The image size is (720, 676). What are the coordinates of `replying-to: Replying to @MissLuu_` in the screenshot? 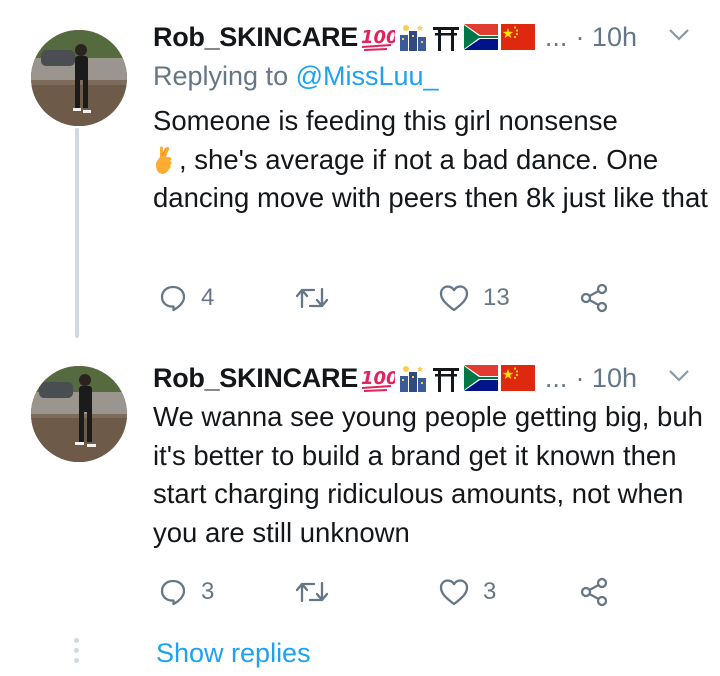 It's located at (296, 76).